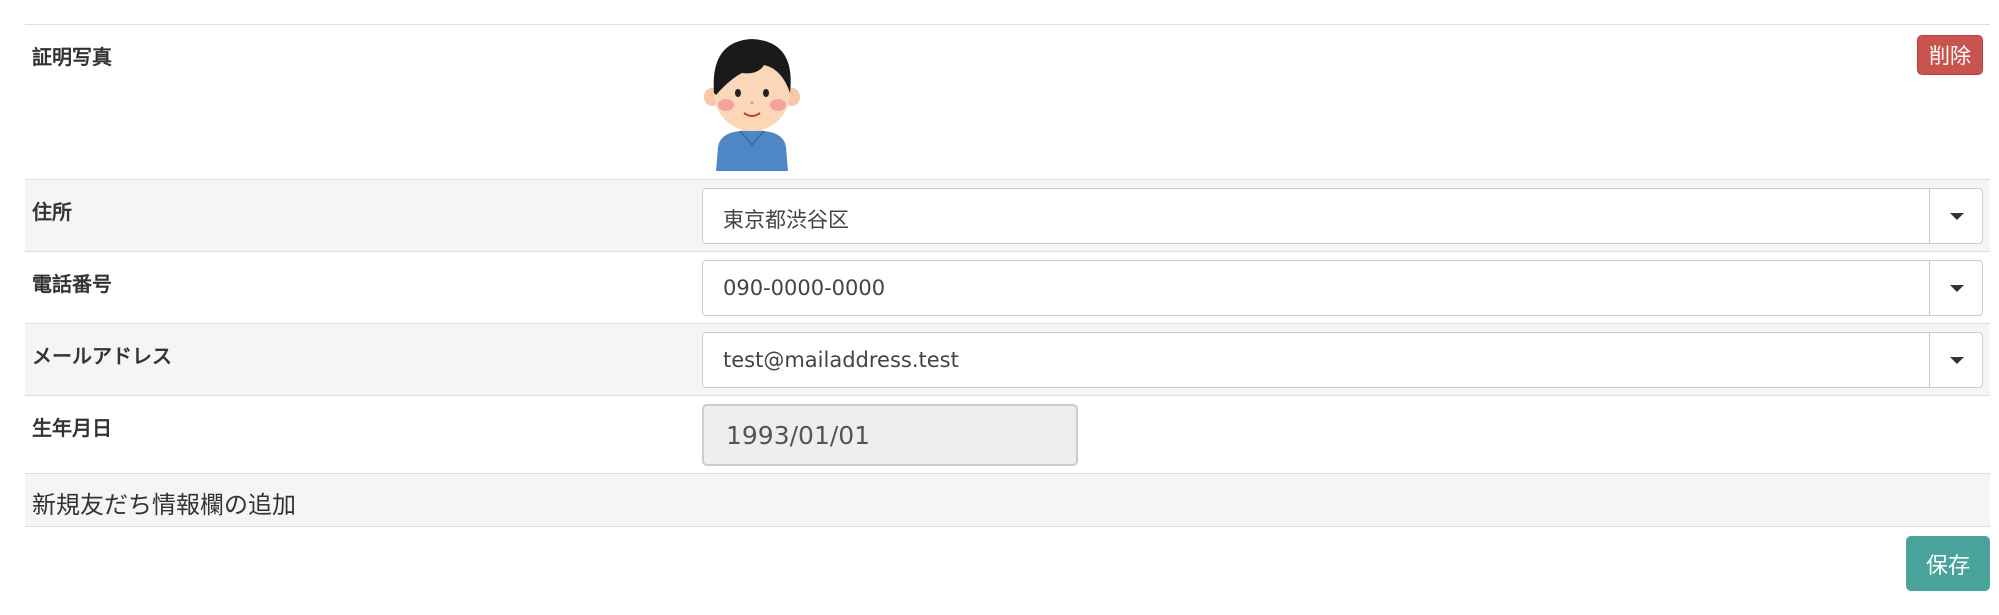  Describe the element at coordinates (72, 57) in the screenshot. I see `photo-label: 証明写真` at that location.